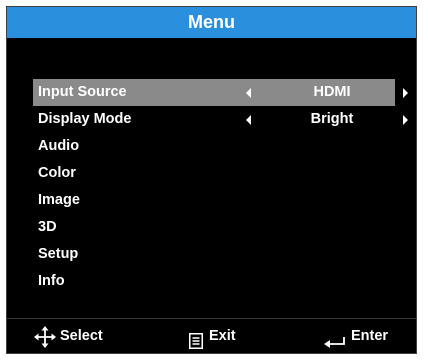 Image resolution: width=428 pixels, height=363 pixels. What do you see at coordinates (51, 281) in the screenshot?
I see `menu-item-label: Info` at bounding box center [51, 281].